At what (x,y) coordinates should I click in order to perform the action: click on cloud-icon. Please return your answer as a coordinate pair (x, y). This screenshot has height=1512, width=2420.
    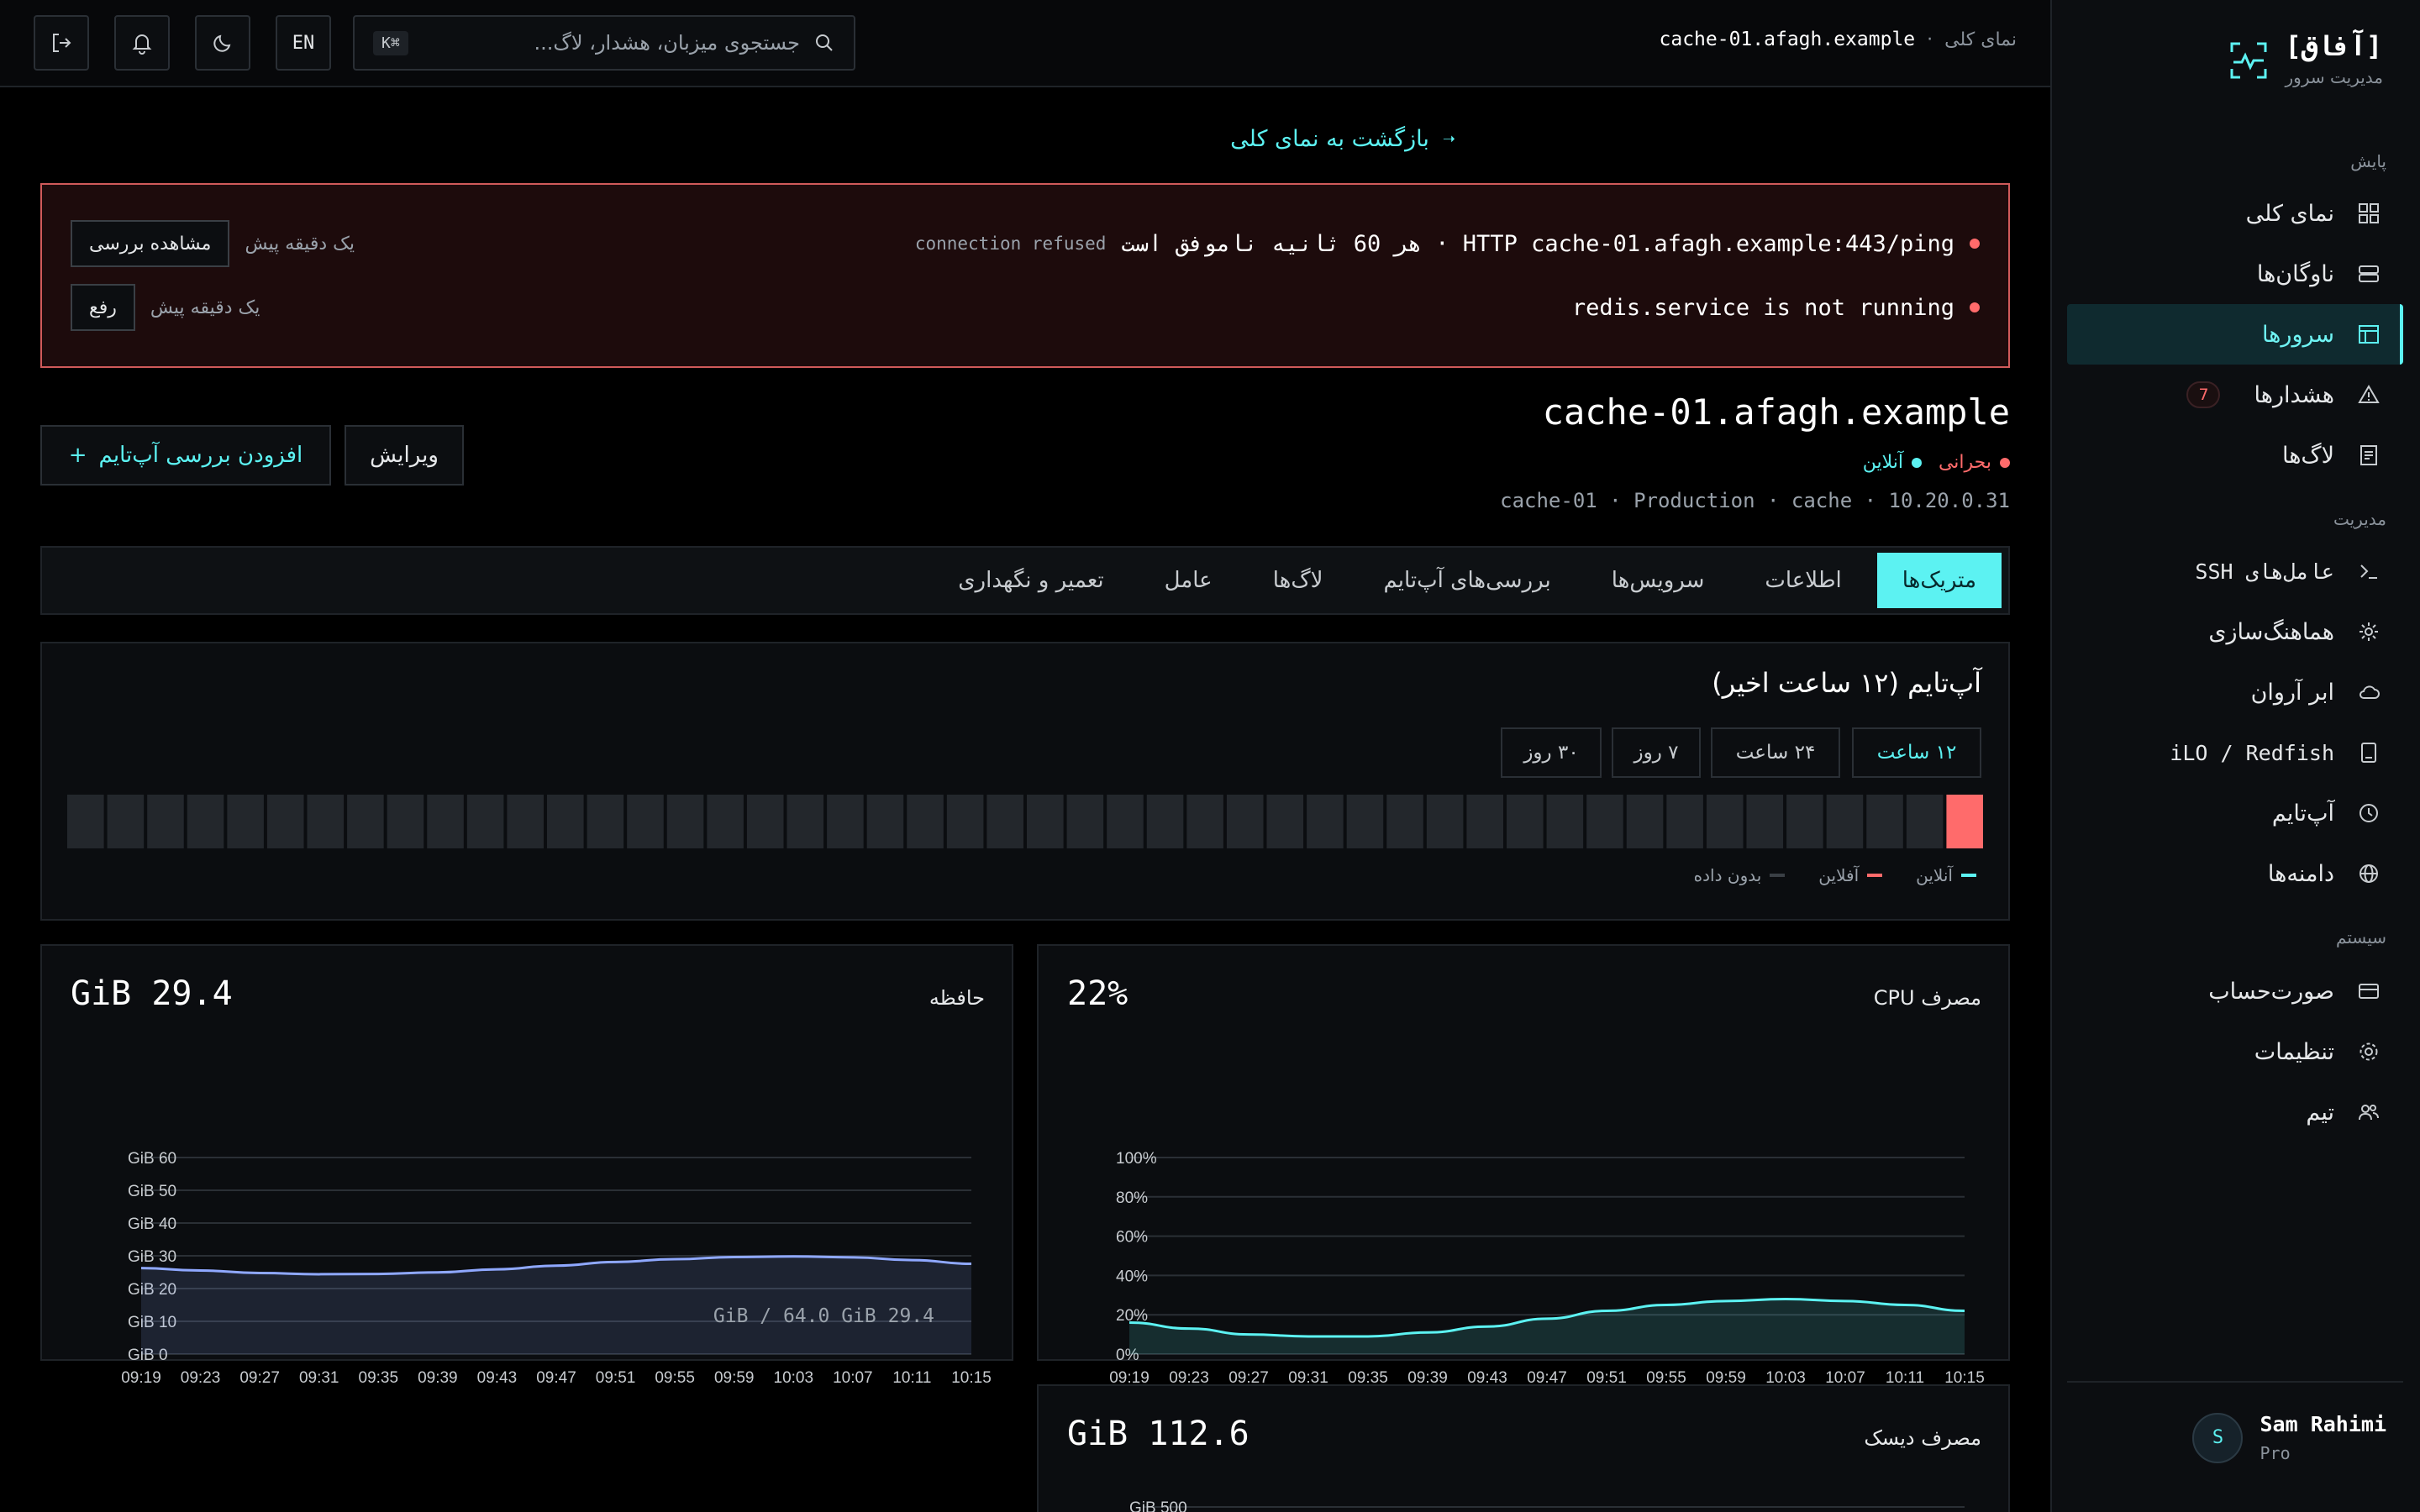
    Looking at the image, I should click on (2368, 692).